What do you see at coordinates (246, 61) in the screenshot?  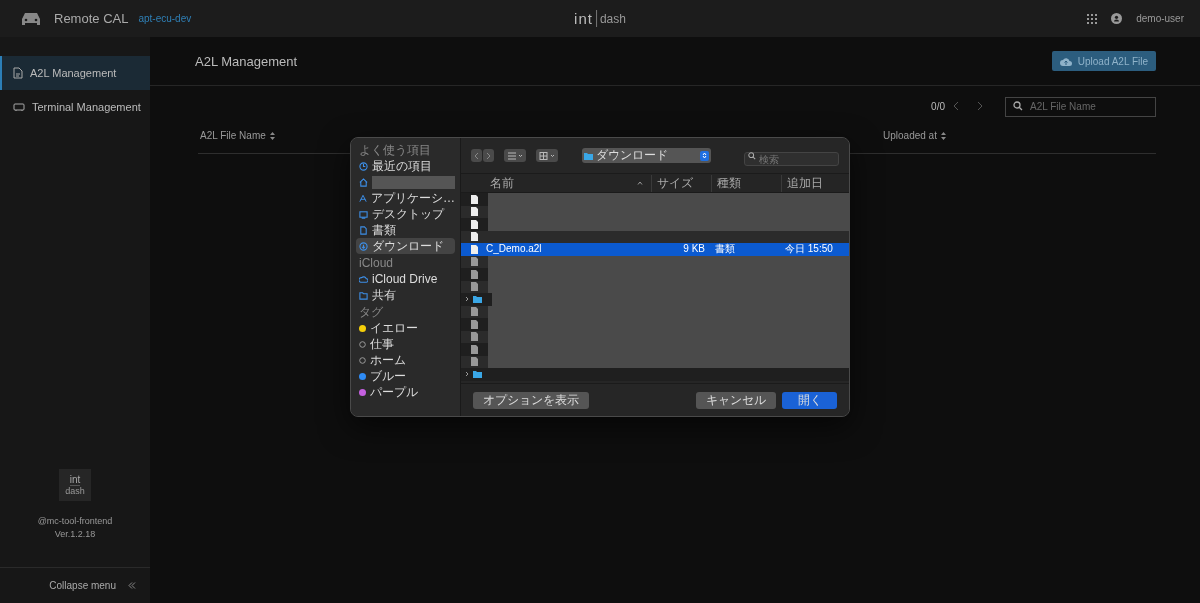 I see `page-title: A2L Management` at bounding box center [246, 61].